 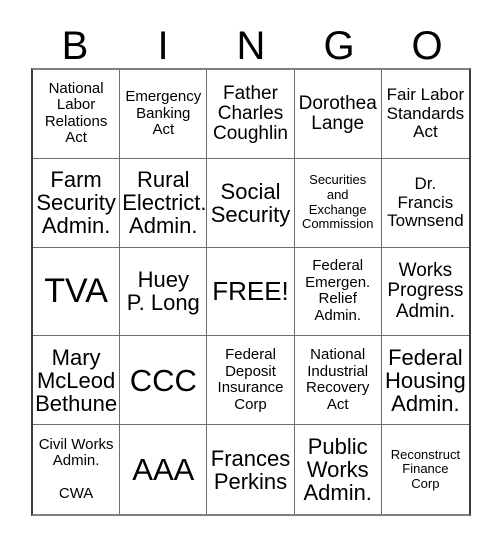 I want to click on bingo-cell: Father Charles Coughlin, so click(x=251, y=114).